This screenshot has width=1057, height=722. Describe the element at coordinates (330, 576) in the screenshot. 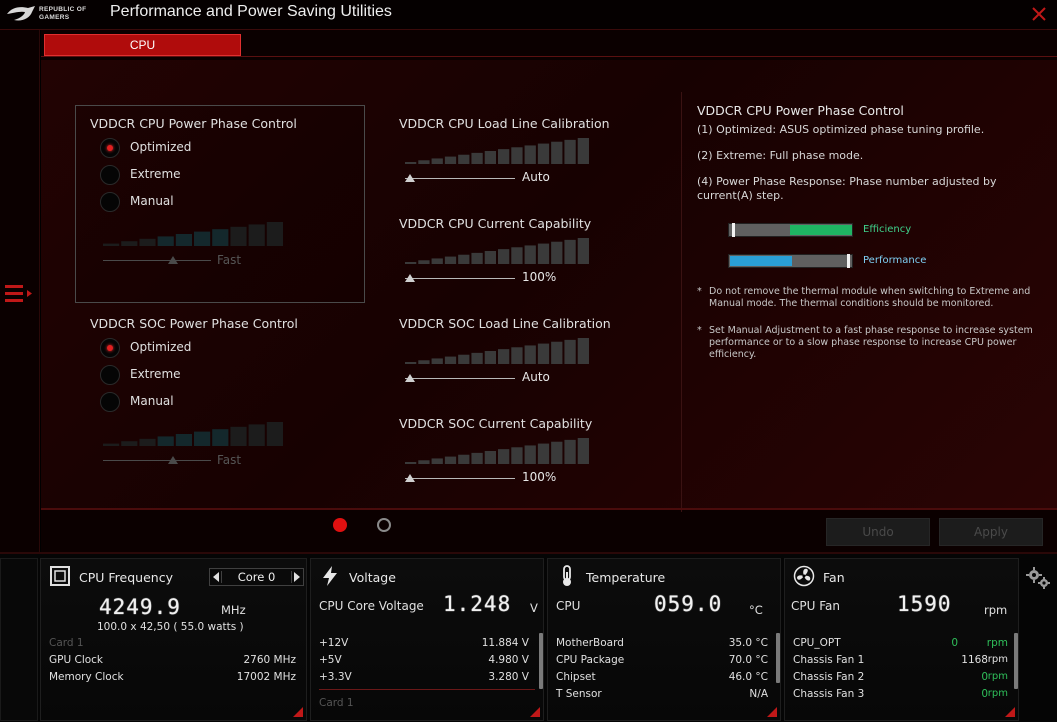

I see `lightning-icon` at that location.